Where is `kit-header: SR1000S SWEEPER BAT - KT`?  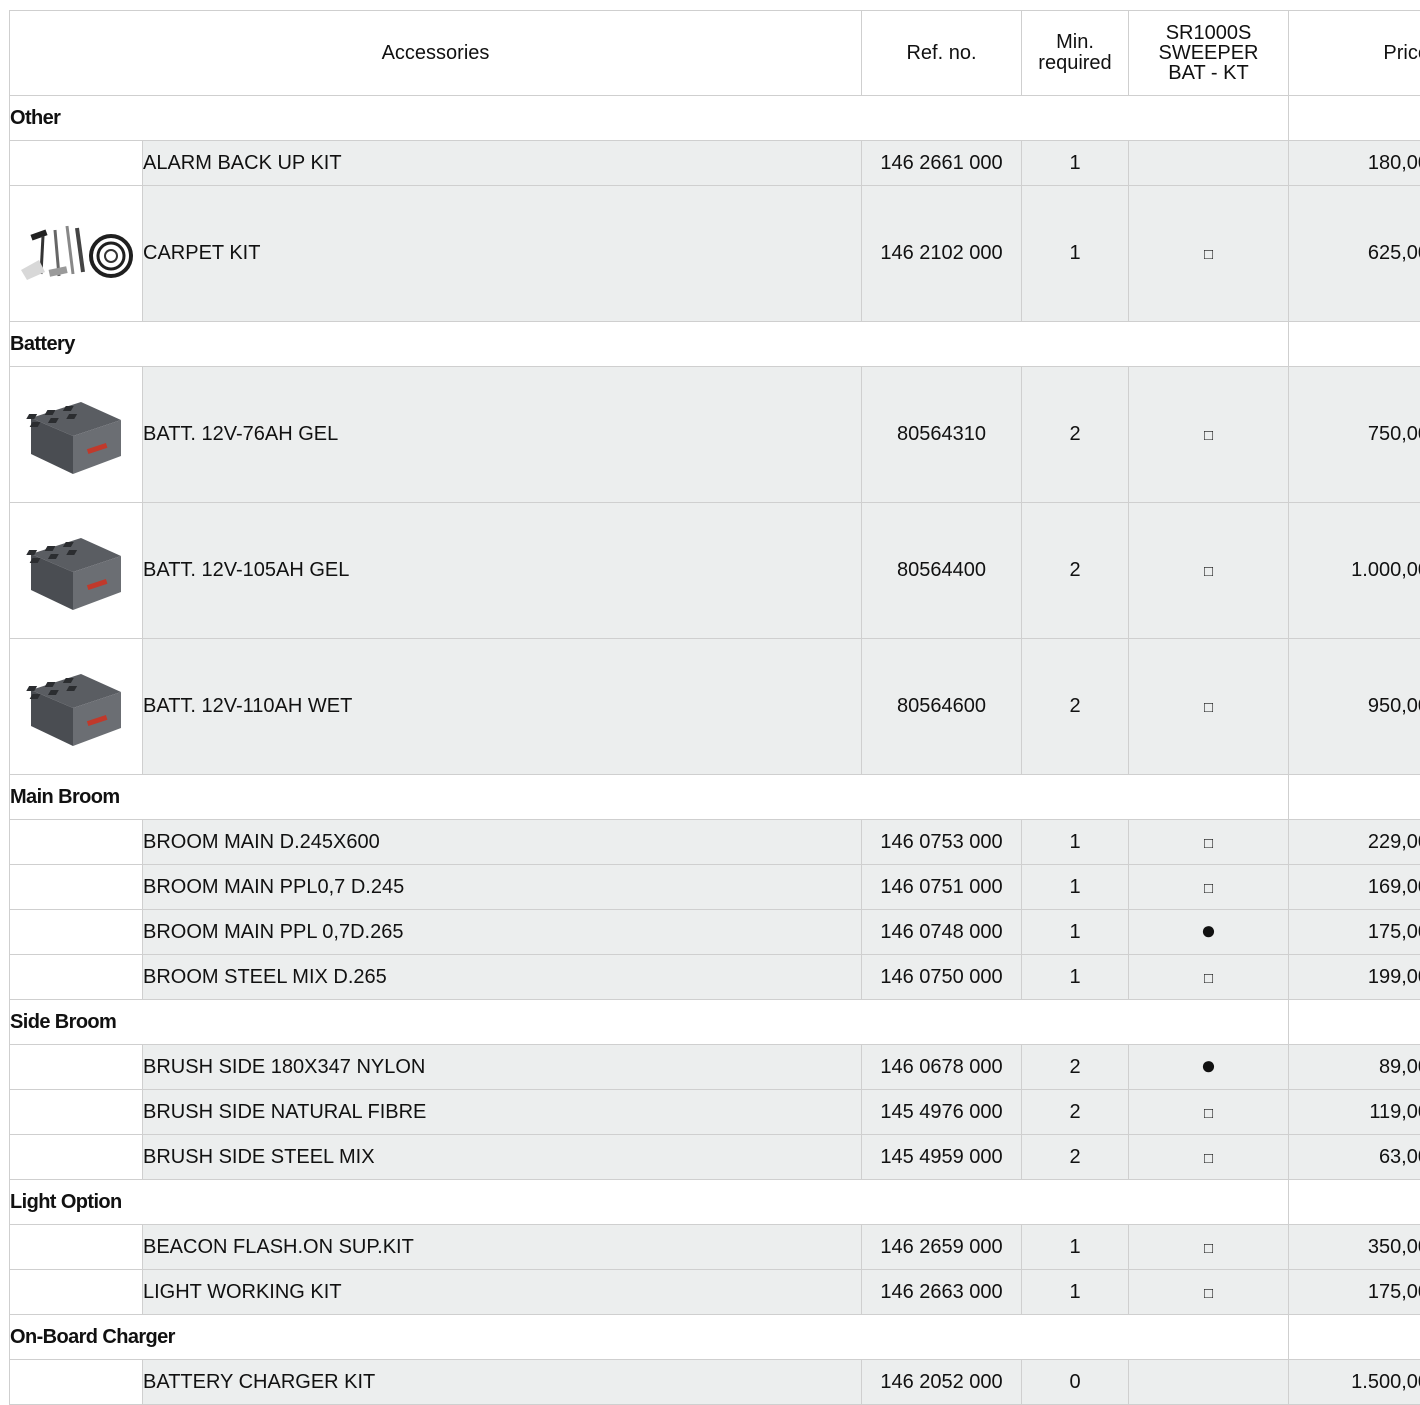 kit-header: SR1000S SWEEPER BAT - KT is located at coordinates (1208, 53).